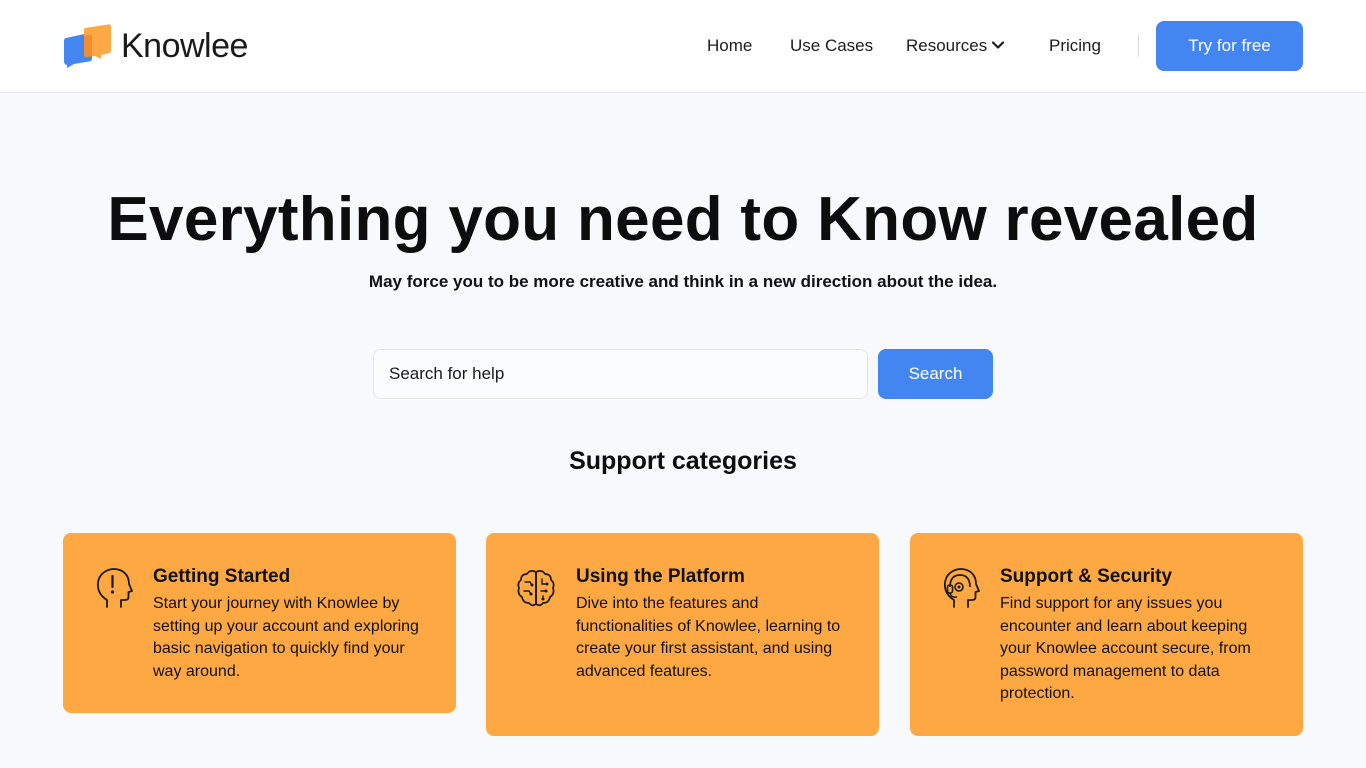  What do you see at coordinates (1086, 576) in the screenshot?
I see `category-card-title: Support & Security` at bounding box center [1086, 576].